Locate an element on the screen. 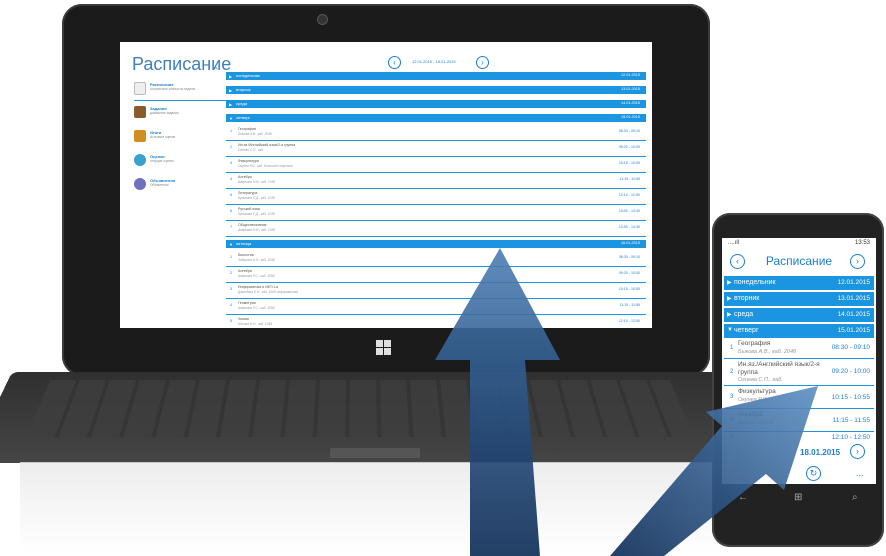 The width and height of the screenshot is (886, 556). signal-icon: ....ıll is located at coordinates (734, 243).